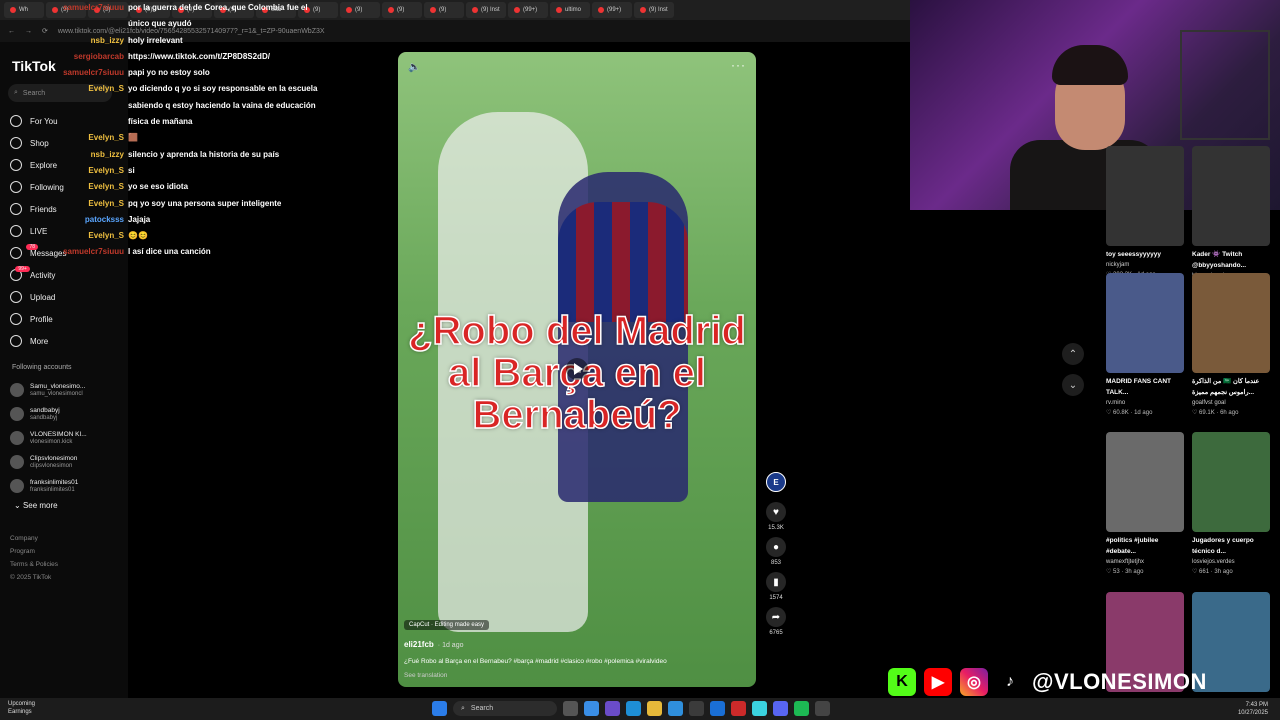 The image size is (1280, 720). I want to click on previous-video-button: ⌃, so click(1073, 354).